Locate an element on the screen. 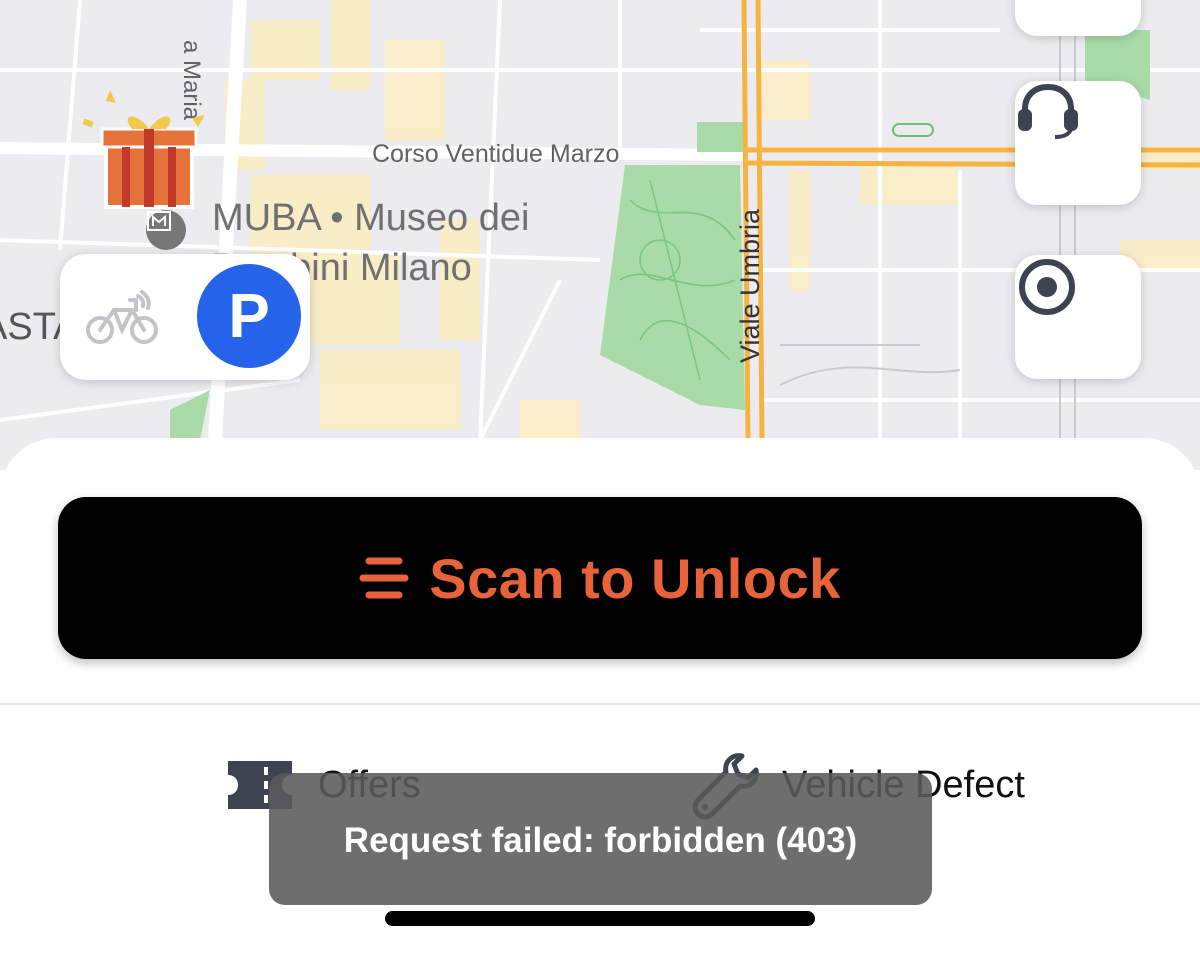 The width and height of the screenshot is (1200, 958). street-label-corso: Corso Ventidue Marzo is located at coordinates (496, 154).